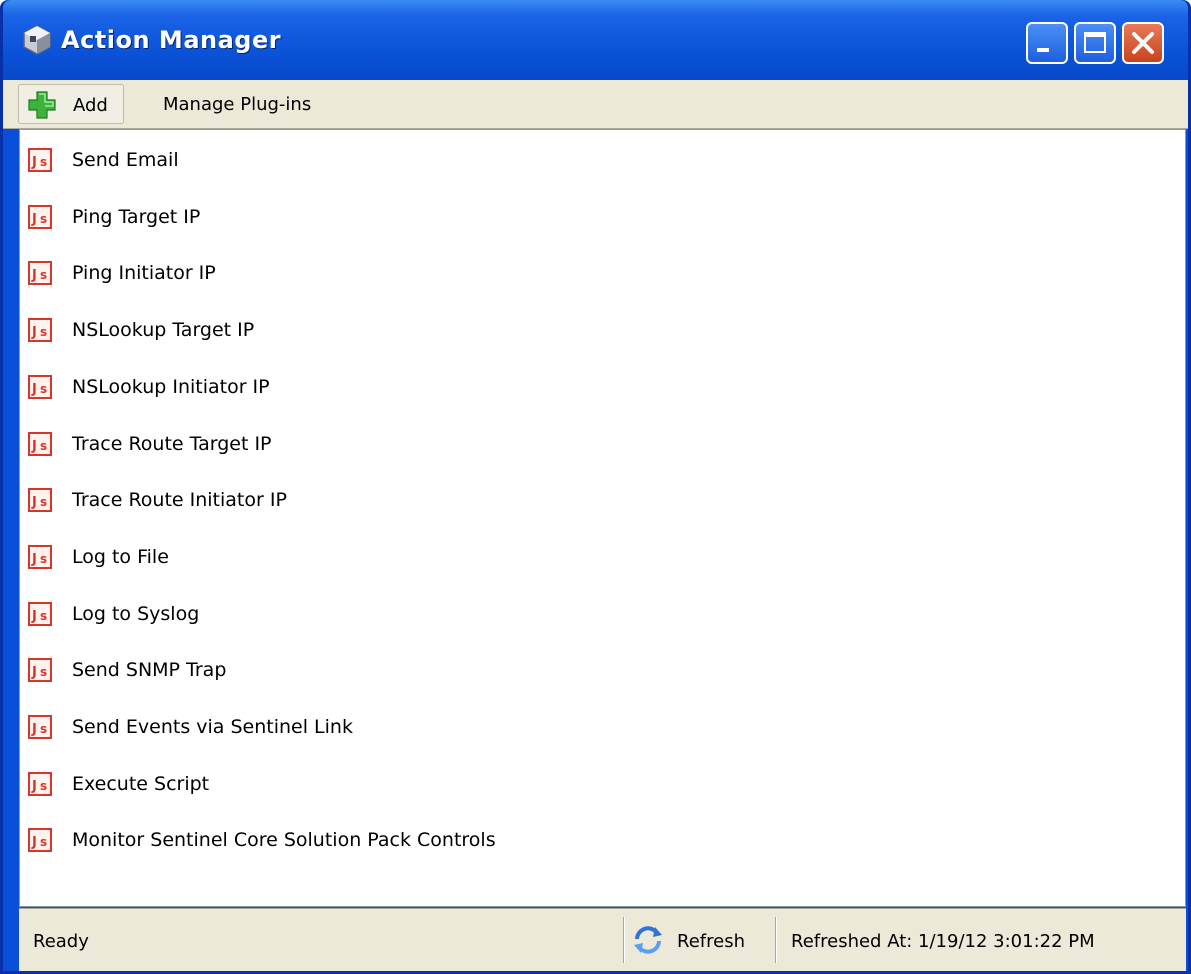 This screenshot has width=1191, height=974. Describe the element at coordinates (595, 104) in the screenshot. I see `toolbar: Add Manage Plug-ins` at that location.